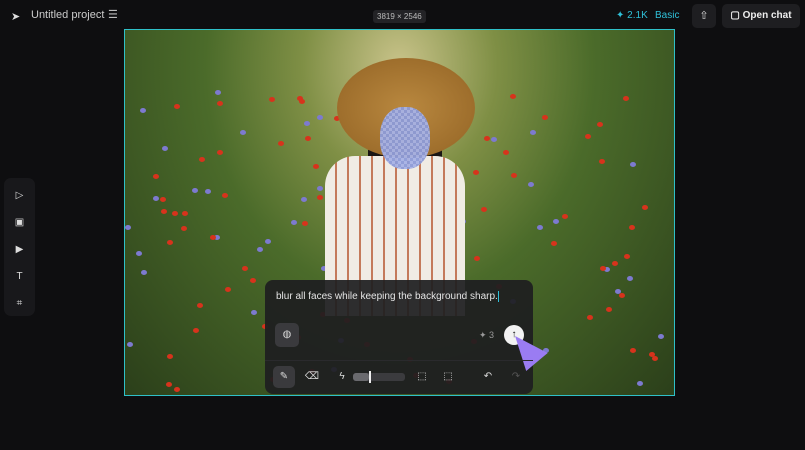  Describe the element at coordinates (342, 377) in the screenshot. I see `lasso-brush-icon: ϟ` at that location.